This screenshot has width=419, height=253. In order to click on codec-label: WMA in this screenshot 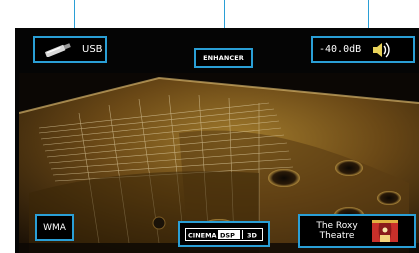, I will do `click(54, 227)`.